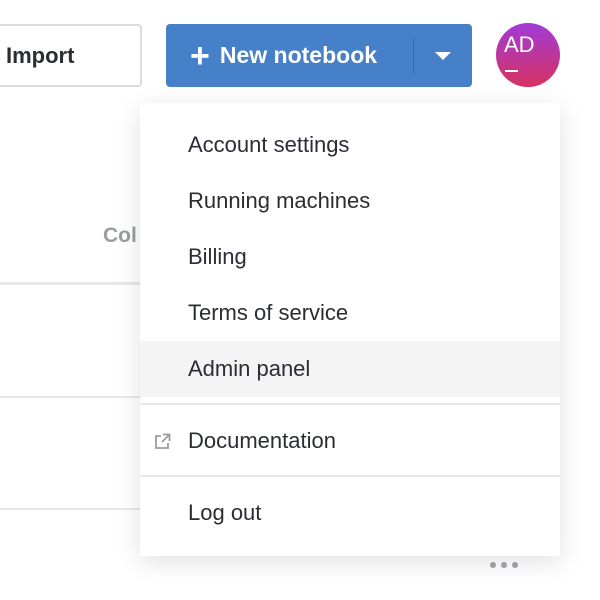 This screenshot has width=600, height=600. I want to click on menu-item-label: Admin panel, so click(249, 368).